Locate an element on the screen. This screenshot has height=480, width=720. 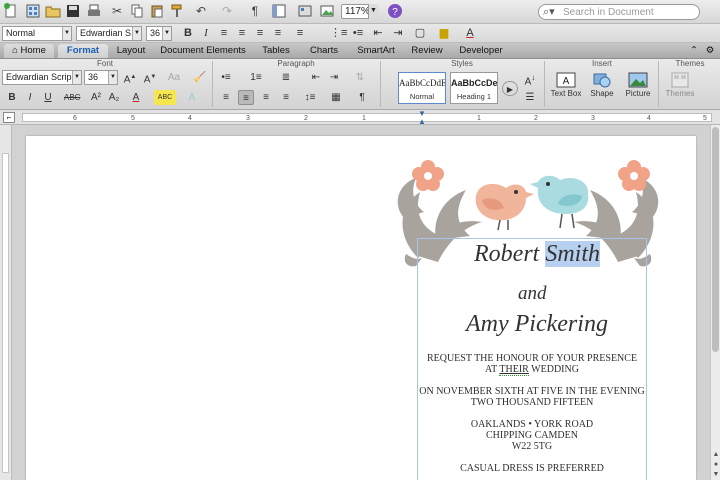
gallery-icon is located at coordinates (33, 11).